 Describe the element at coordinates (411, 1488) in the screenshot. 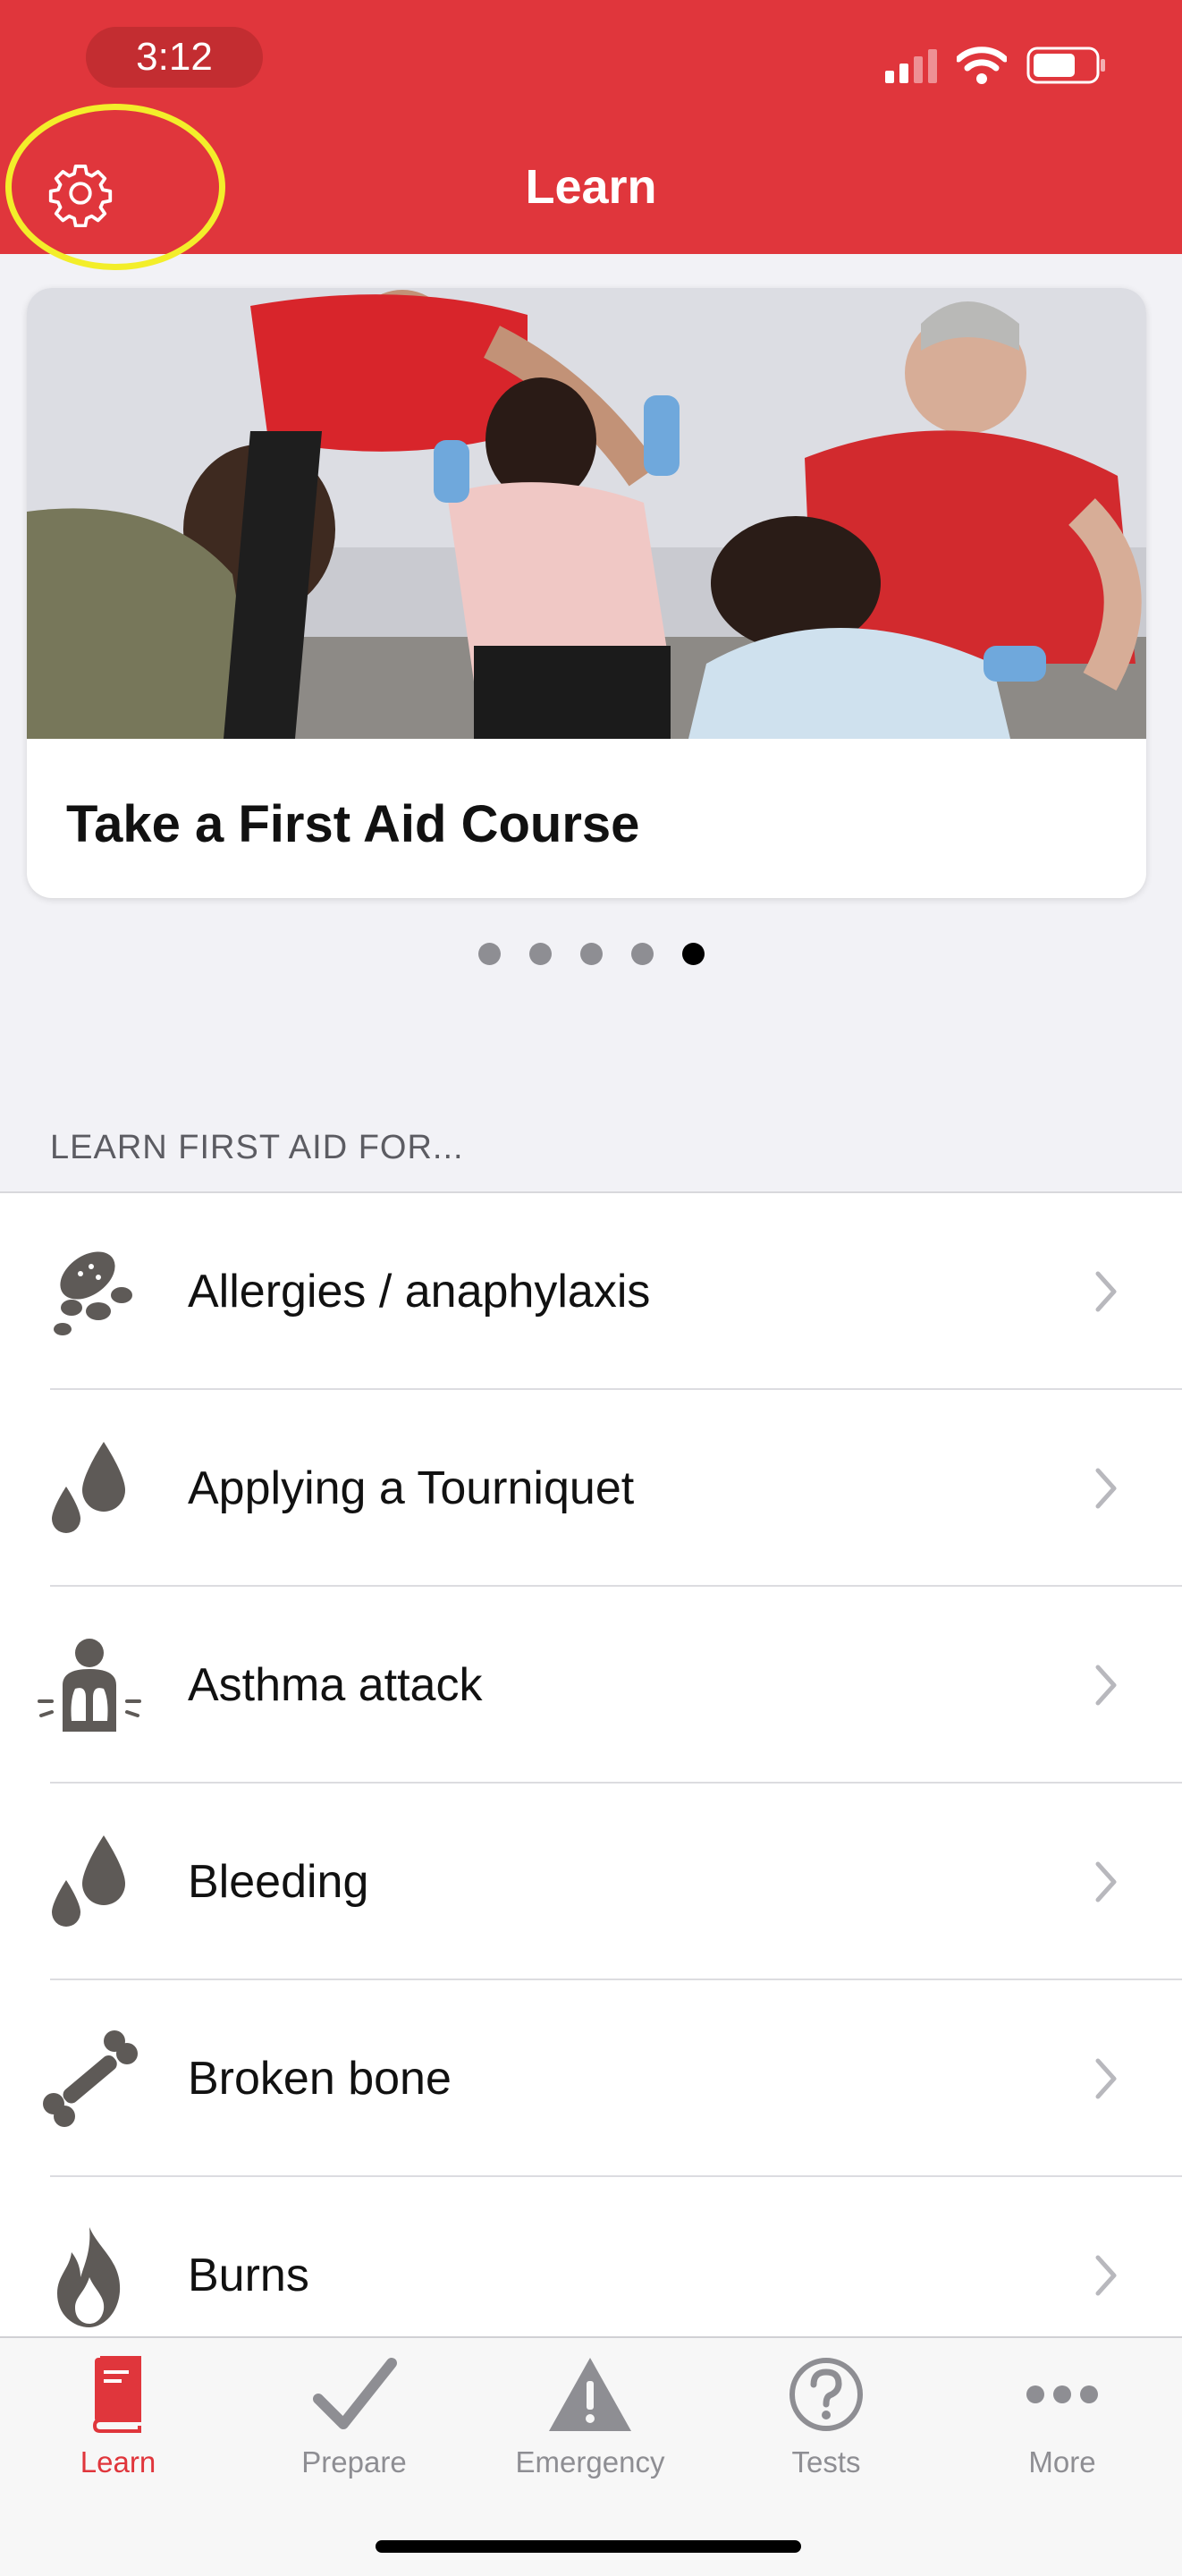

I see `list-item-label: Applying a Tourniquet` at that location.